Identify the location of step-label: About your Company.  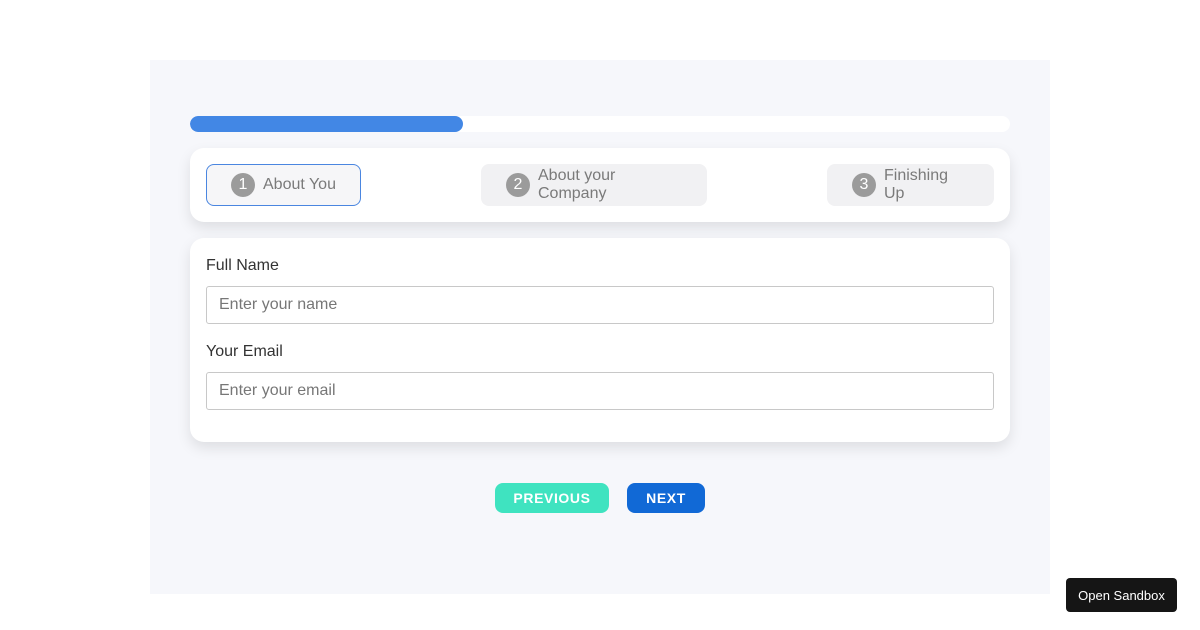
(577, 184).